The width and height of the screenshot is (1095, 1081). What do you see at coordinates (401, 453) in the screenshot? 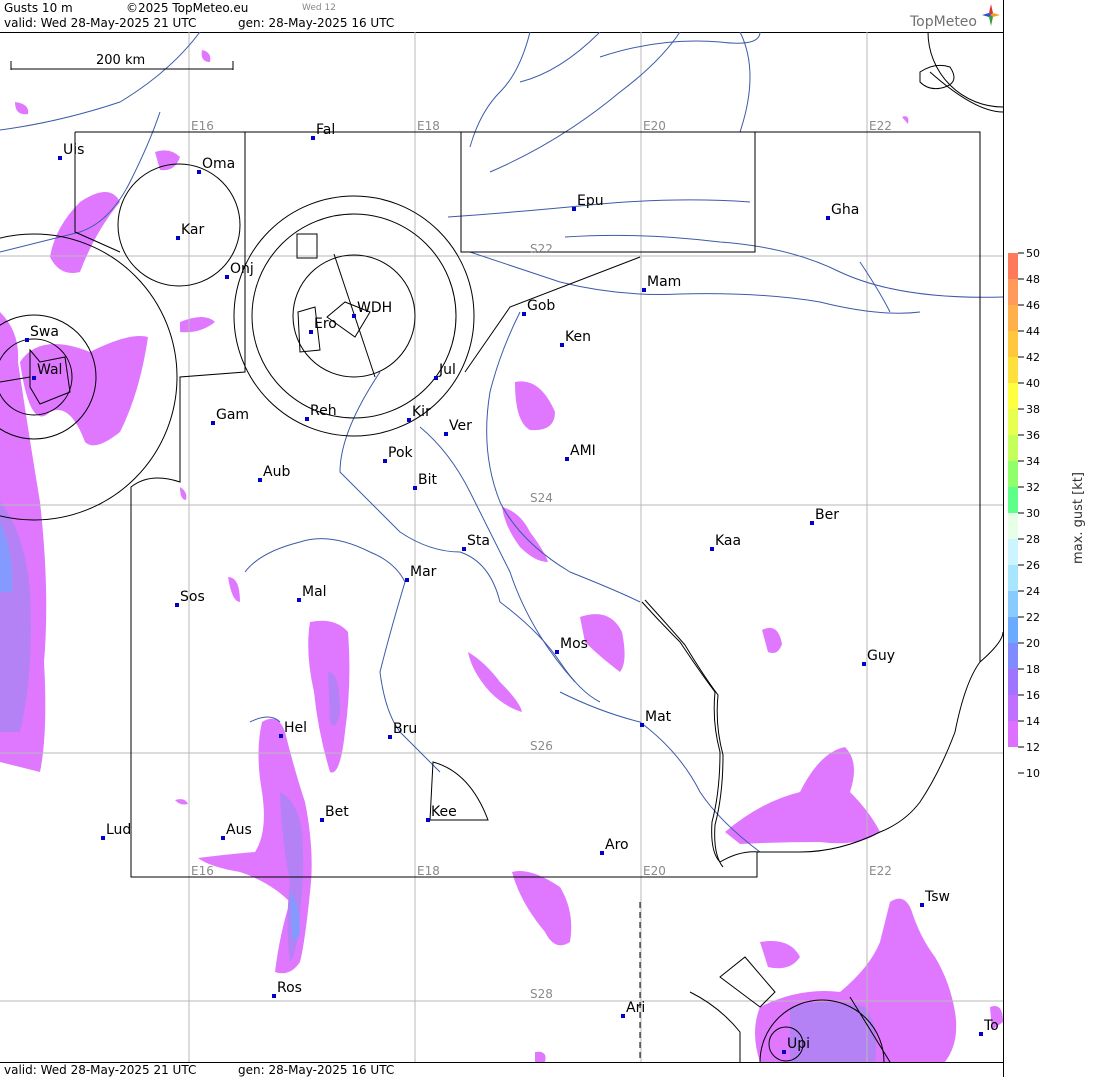
I see `town-label: Pok` at bounding box center [401, 453].